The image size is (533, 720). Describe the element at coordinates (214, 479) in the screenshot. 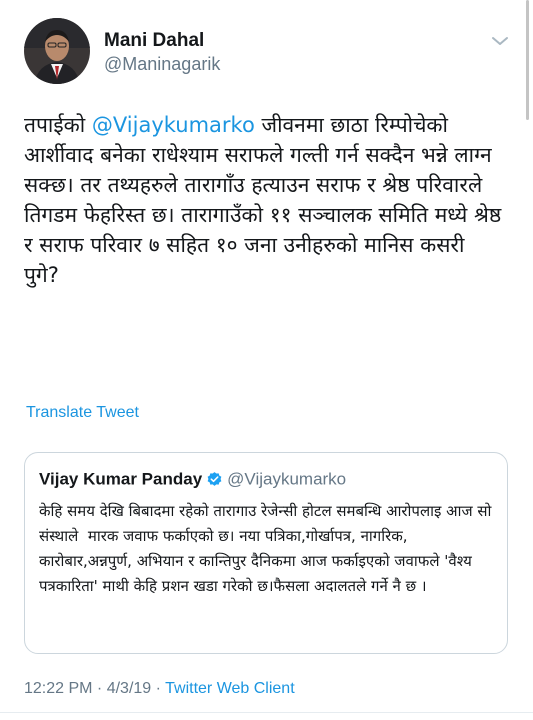

I see `verified-badge-icon` at that location.